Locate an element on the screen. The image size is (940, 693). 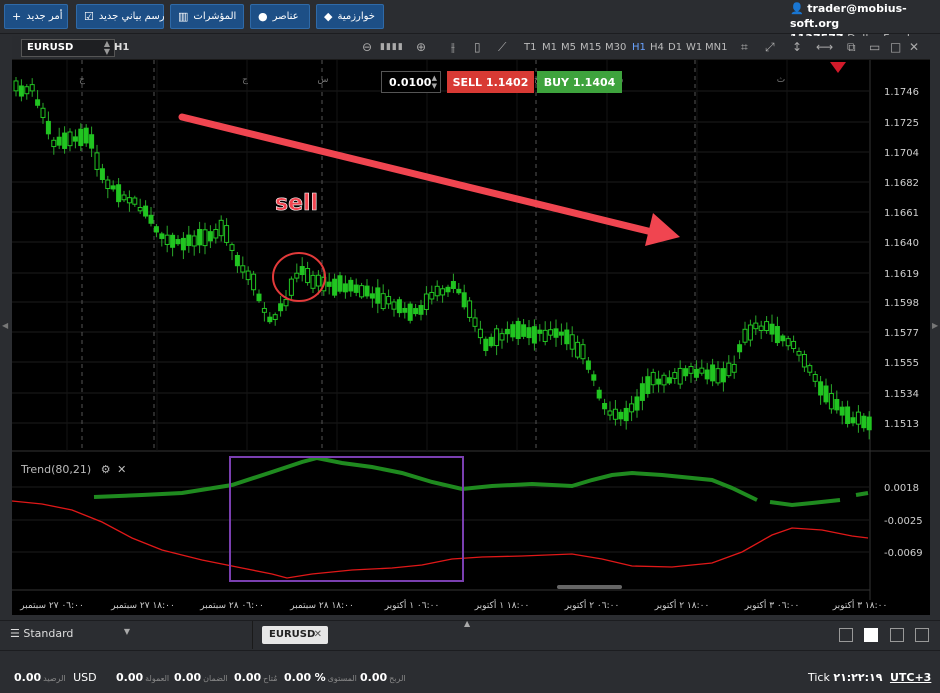
commission-label: العمولة is located at coordinates (157, 678).